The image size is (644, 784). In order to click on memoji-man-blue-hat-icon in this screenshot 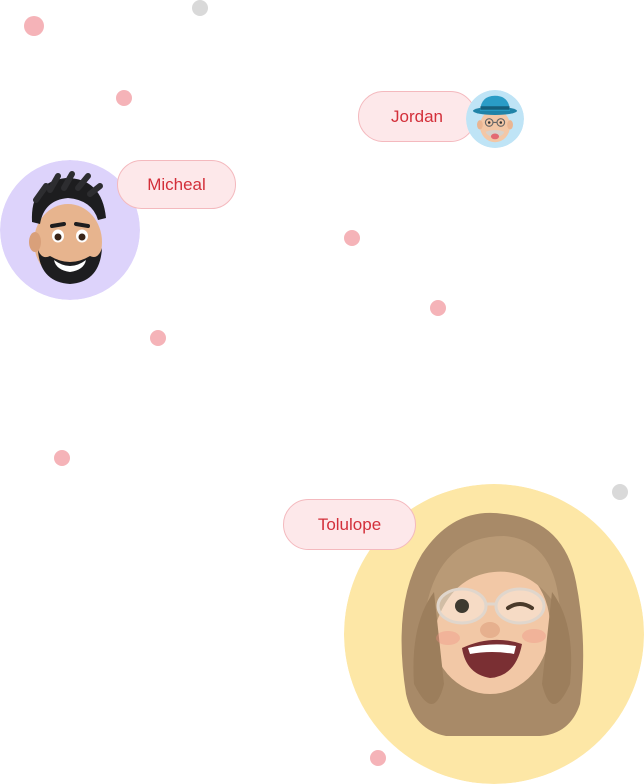, I will do `click(495, 119)`.